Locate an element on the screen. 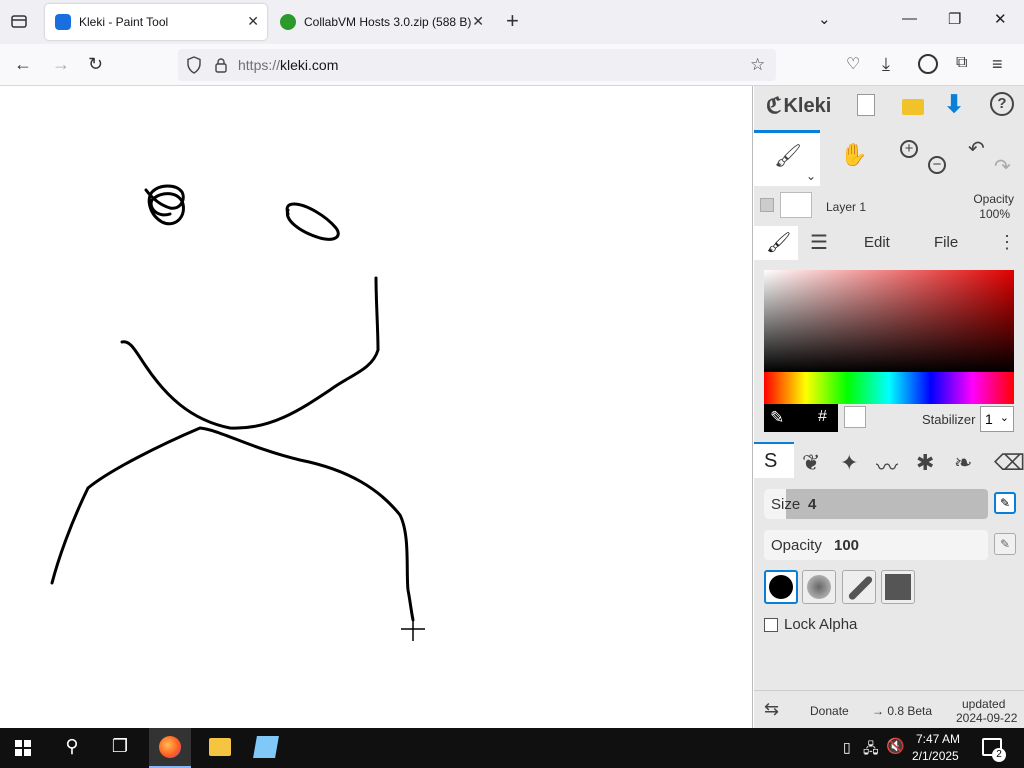 The height and width of the screenshot is (768, 1024). tab-overview-icon is located at coordinates (19, 21).